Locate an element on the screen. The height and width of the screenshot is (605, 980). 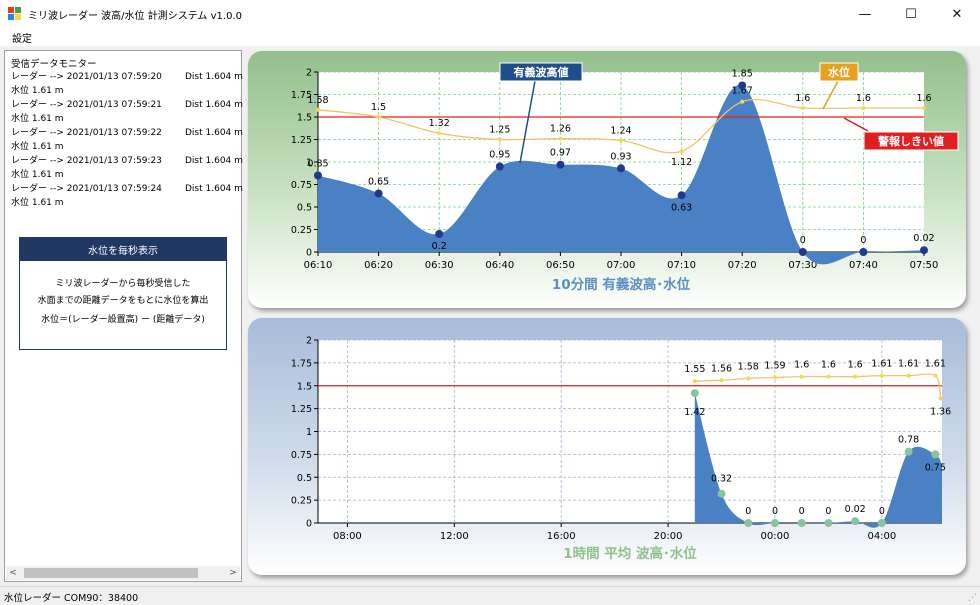
water-level-label: 1.26 is located at coordinates (560, 129).